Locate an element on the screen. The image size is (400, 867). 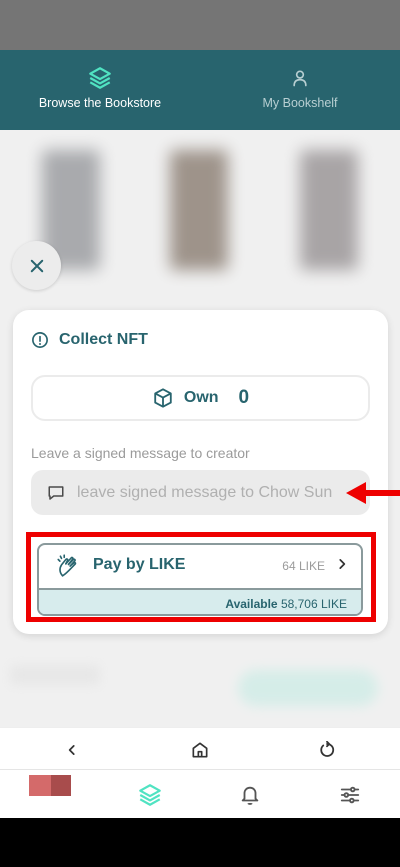
comment-icon is located at coordinates (56, 495).